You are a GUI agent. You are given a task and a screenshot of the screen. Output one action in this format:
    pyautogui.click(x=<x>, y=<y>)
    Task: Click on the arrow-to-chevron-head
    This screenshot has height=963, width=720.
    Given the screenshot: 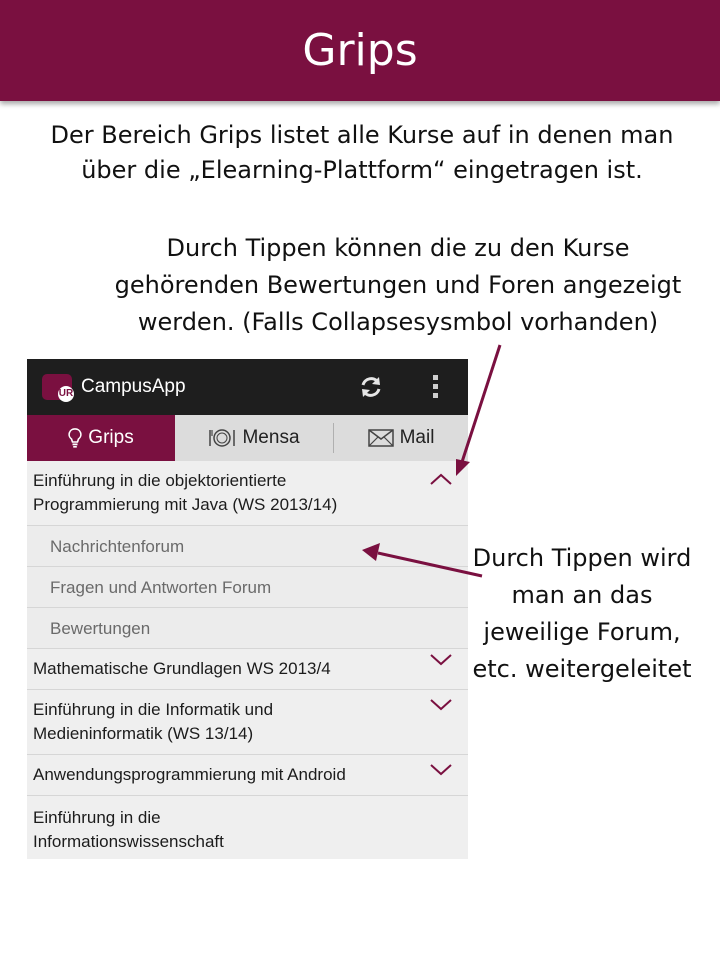 What is the action you would take?
    pyautogui.click(x=463, y=467)
    